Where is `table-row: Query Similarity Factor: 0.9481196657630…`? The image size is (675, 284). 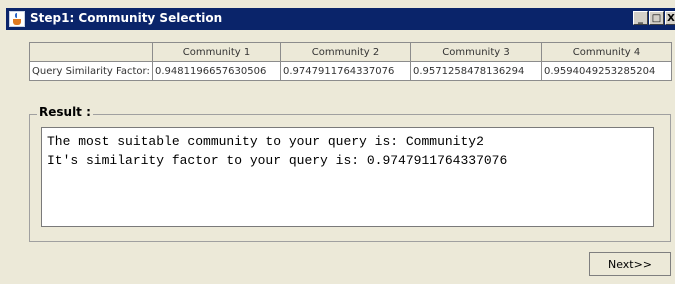 table-row: Query Similarity Factor: 0.9481196657630… is located at coordinates (350, 71).